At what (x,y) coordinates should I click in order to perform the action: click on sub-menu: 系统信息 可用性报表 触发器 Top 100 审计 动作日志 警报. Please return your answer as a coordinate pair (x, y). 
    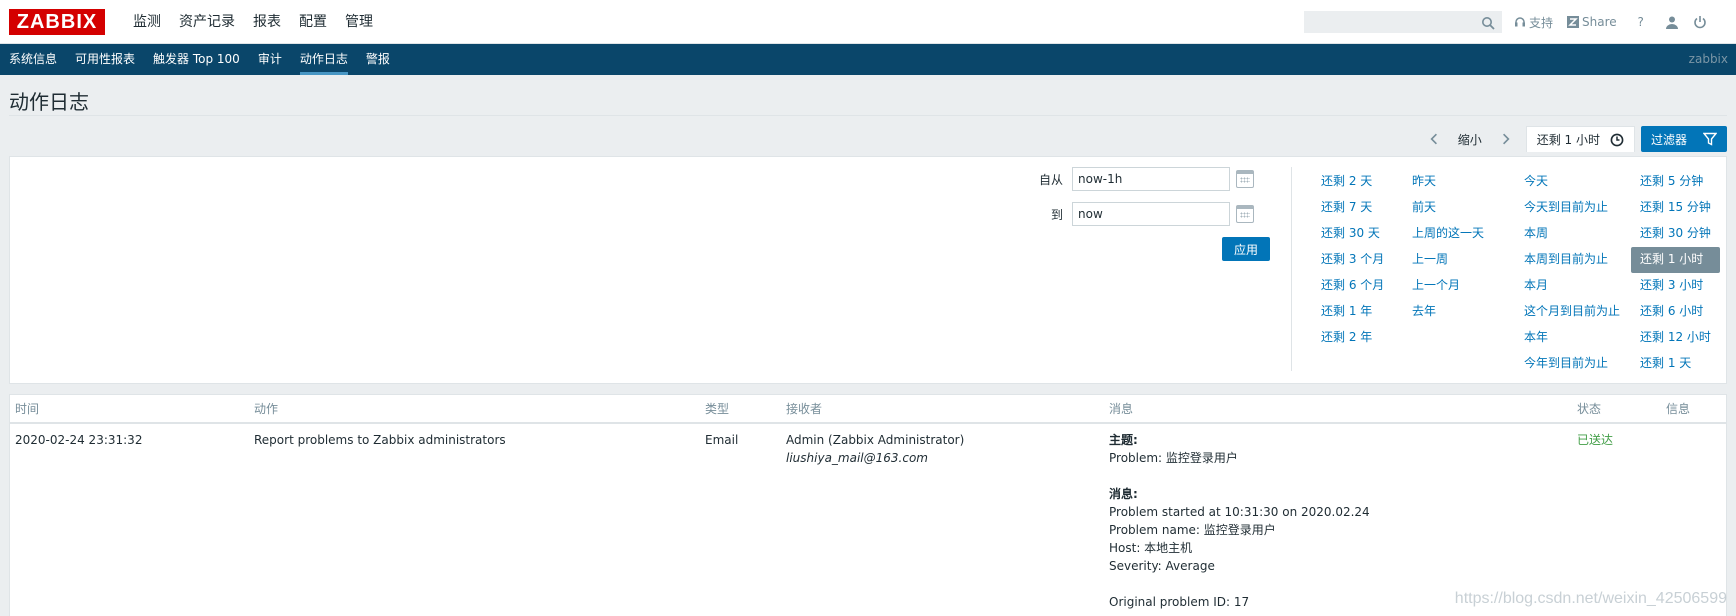
    Looking at the image, I should click on (199, 59).